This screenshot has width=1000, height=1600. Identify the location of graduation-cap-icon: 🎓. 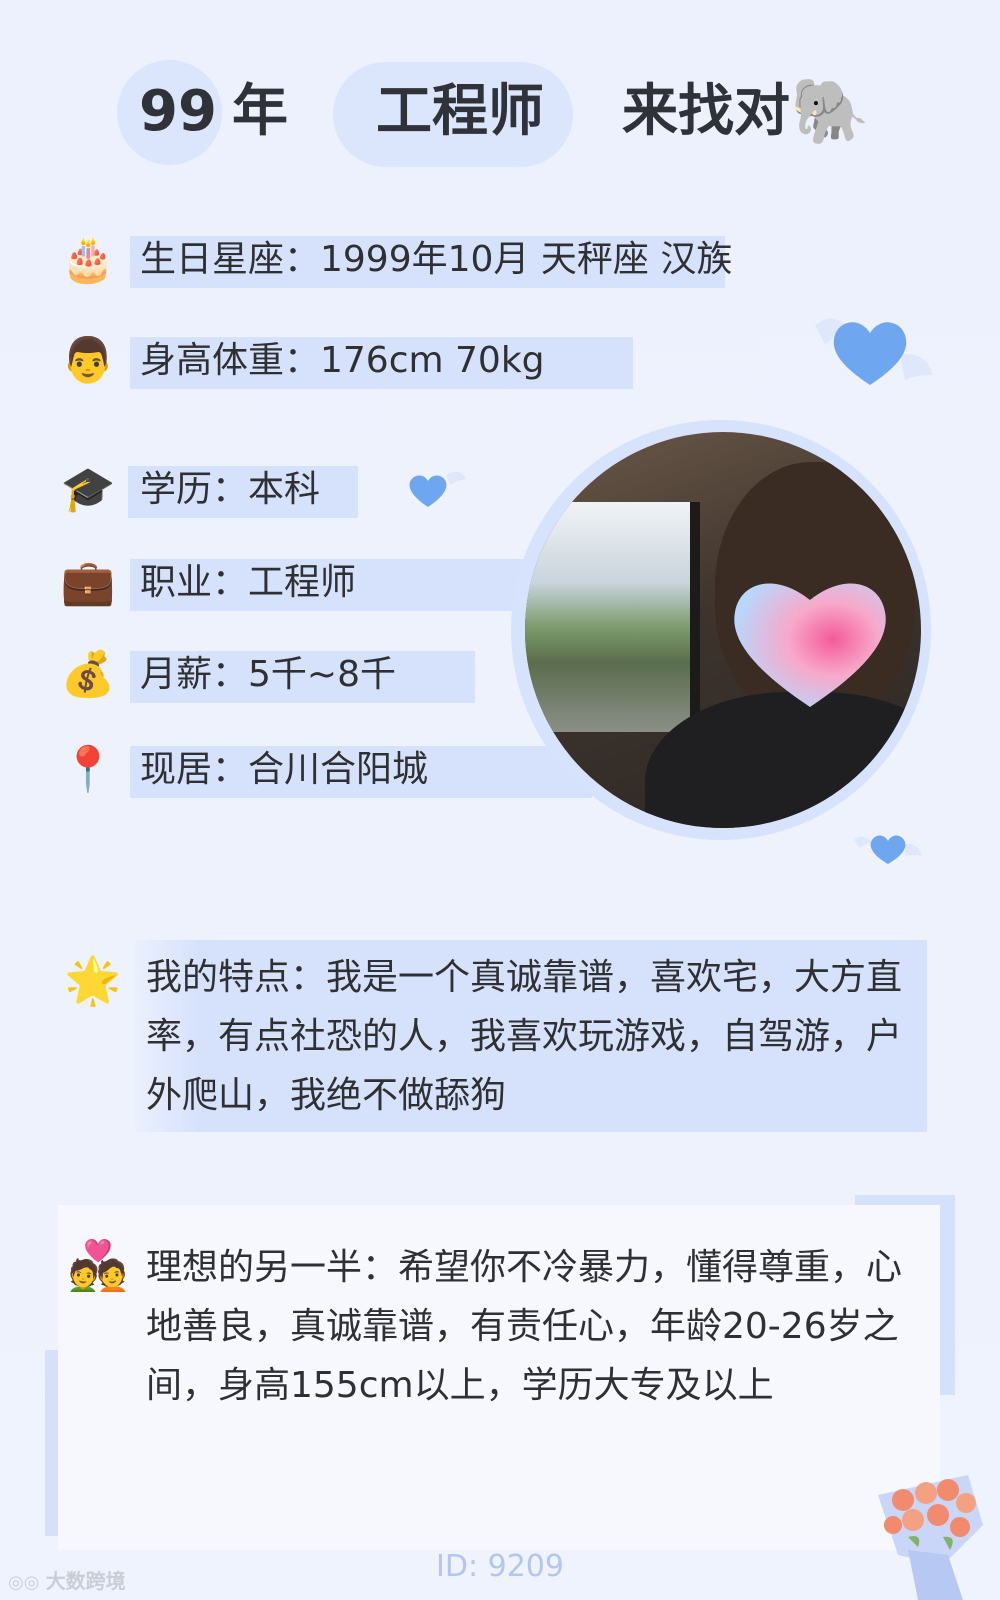
(88, 489).